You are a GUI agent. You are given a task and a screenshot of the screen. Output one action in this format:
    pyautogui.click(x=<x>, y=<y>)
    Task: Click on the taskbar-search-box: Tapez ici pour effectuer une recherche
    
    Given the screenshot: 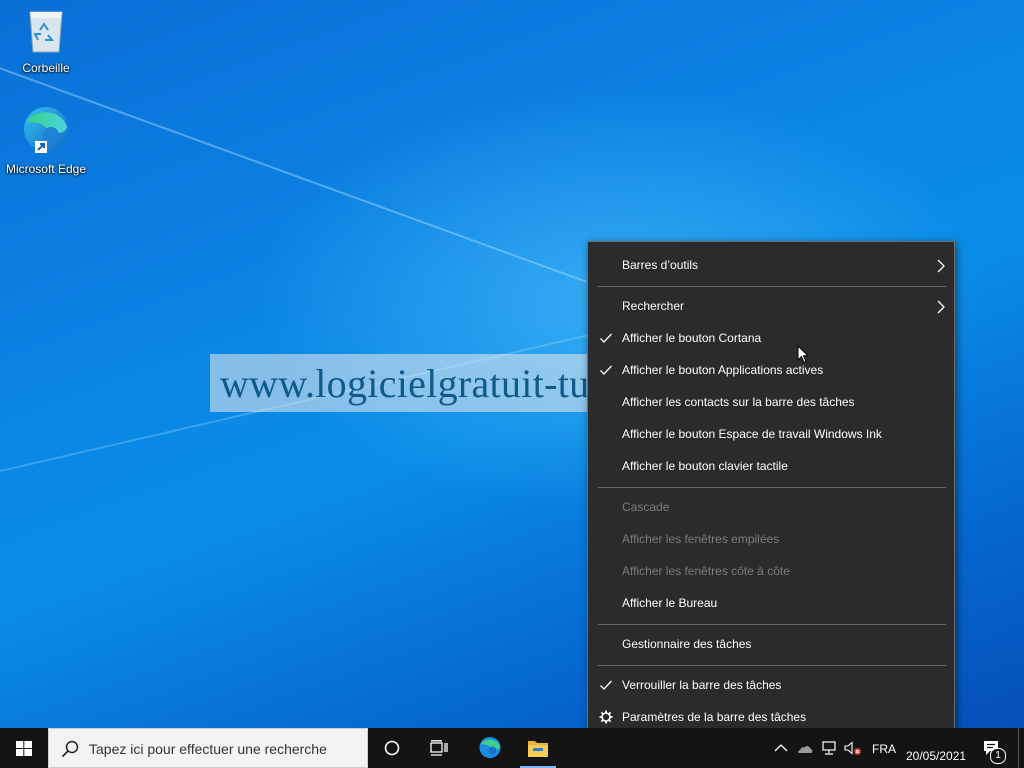 What is the action you would take?
    pyautogui.click(x=208, y=748)
    